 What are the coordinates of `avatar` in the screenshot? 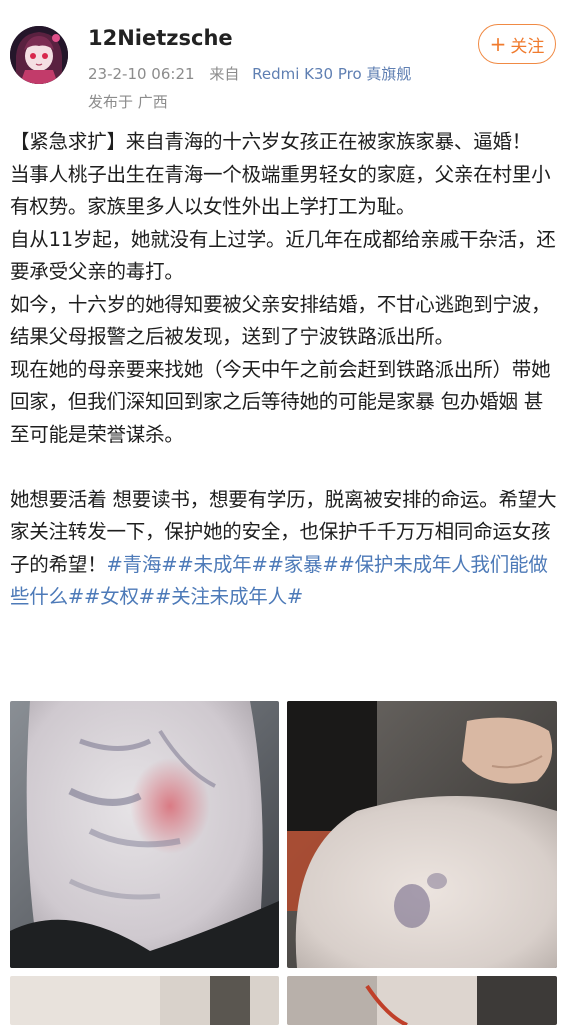 It's located at (39, 55).